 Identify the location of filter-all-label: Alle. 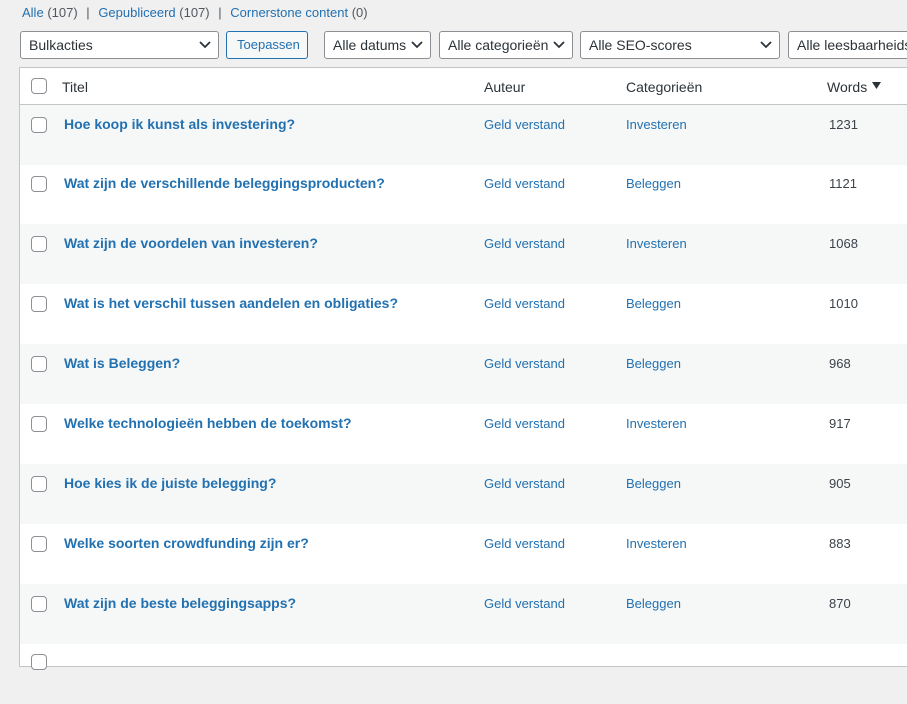
(33, 12).